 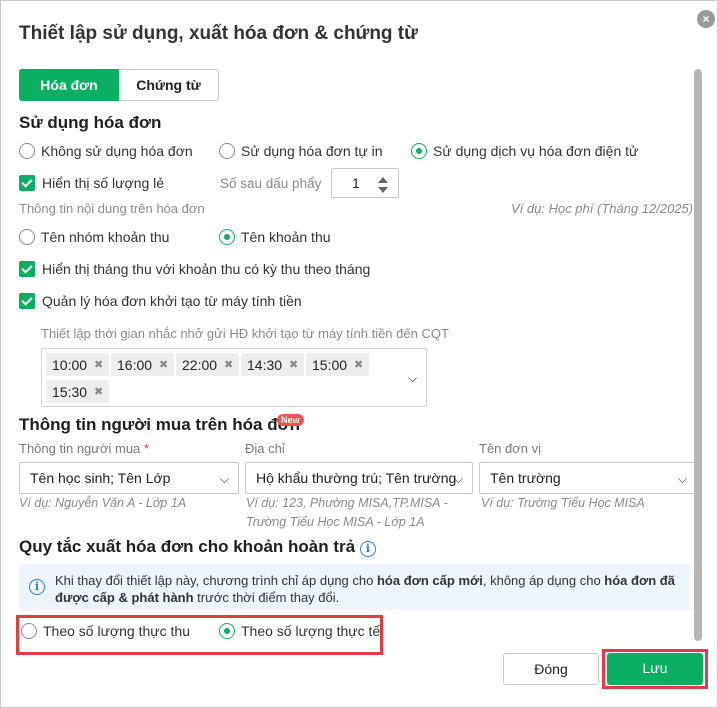 I want to click on radio-group-name: Tên nhóm khoản thu, so click(x=94, y=237).